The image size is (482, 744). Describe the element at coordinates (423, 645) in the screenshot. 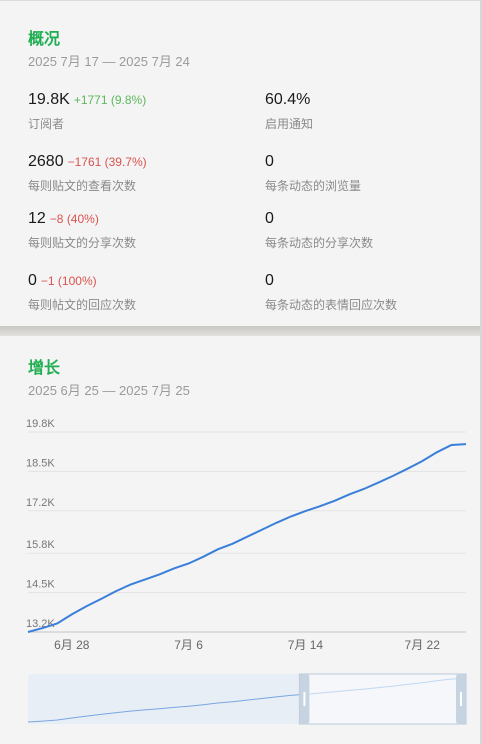

I see `x-tick-label: 7月 22` at that location.